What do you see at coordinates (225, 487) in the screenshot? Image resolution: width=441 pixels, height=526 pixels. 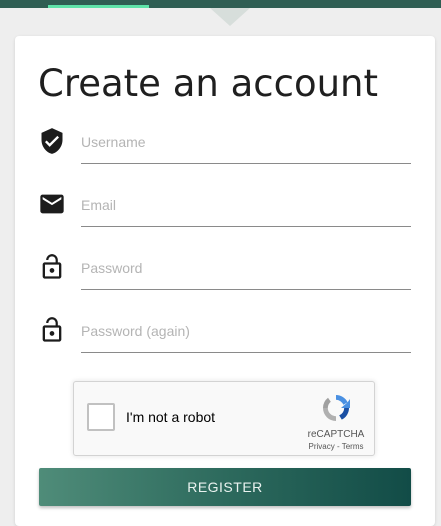 I see `register-button: REGISTER` at bounding box center [225, 487].